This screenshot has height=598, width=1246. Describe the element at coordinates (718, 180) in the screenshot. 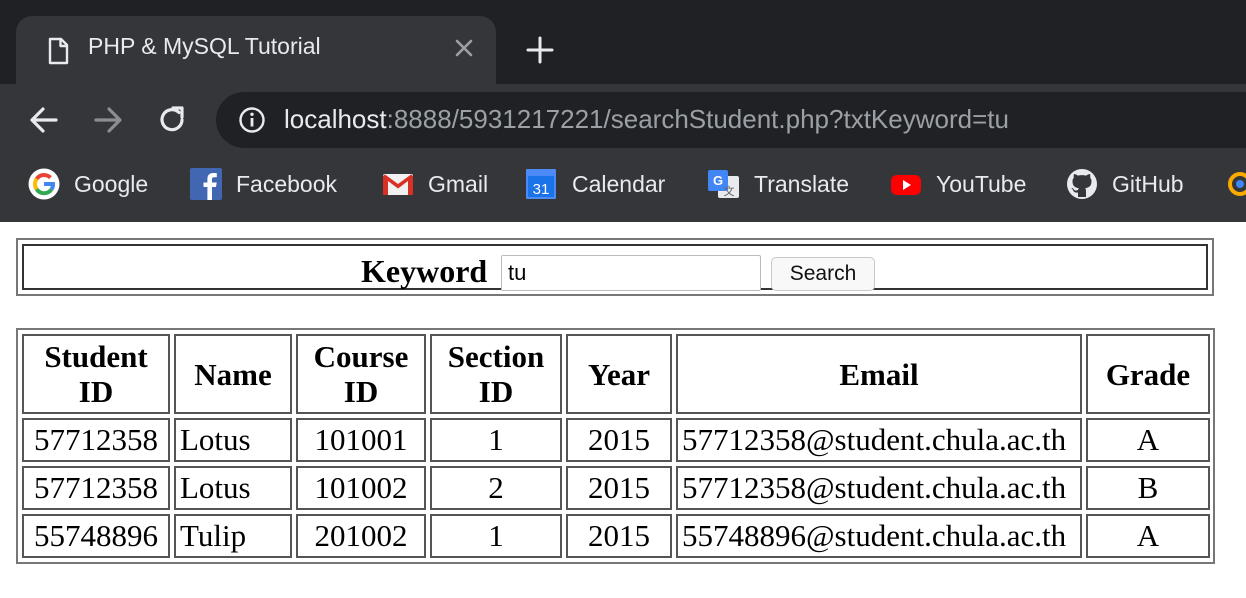

I see `svg-text: G` at that location.